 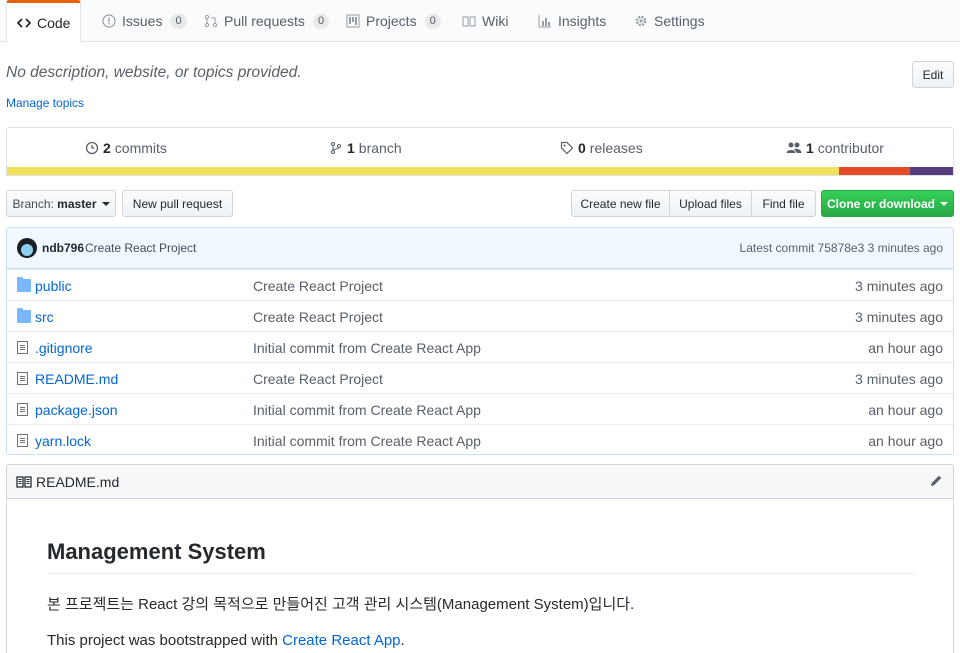 I want to click on commit-author: ndb796, so click(x=63, y=248).